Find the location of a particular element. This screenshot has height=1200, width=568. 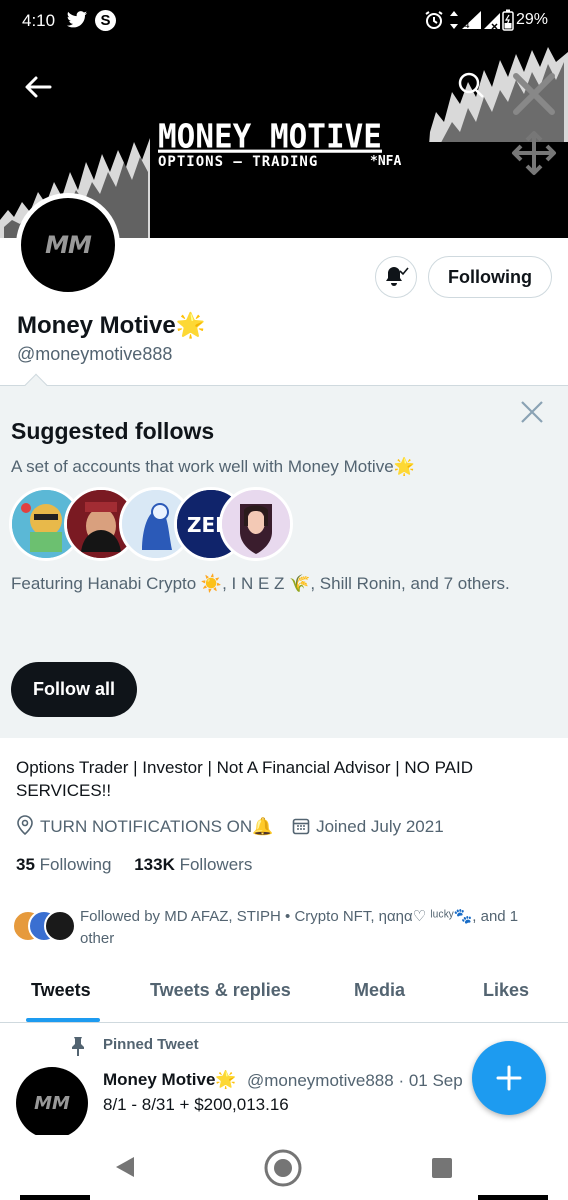

compose-tweet-button is located at coordinates (509, 1078).